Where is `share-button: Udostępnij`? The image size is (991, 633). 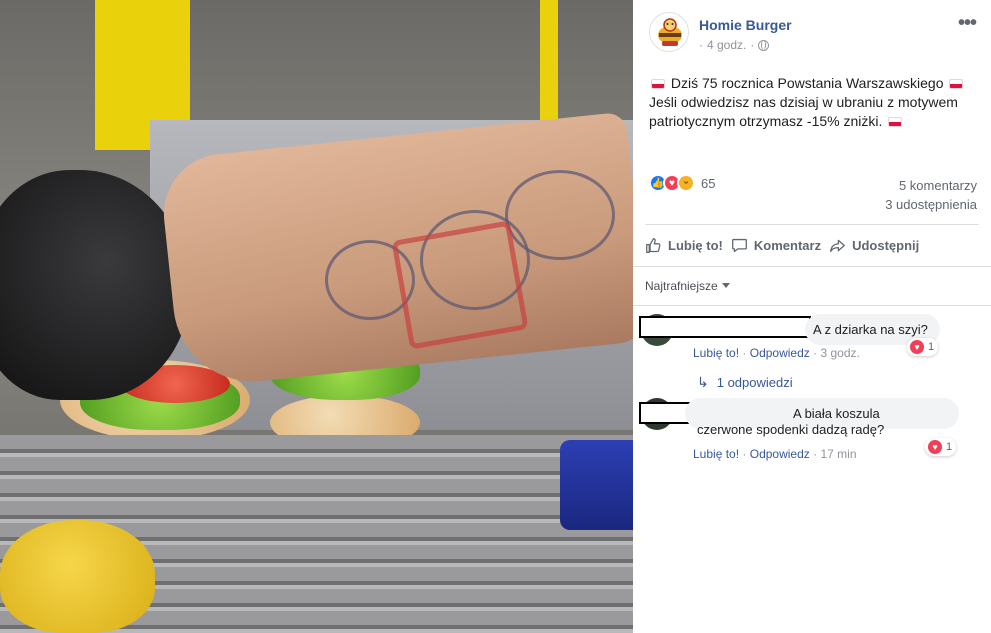
share-button: Udostępnij is located at coordinates (874, 245).